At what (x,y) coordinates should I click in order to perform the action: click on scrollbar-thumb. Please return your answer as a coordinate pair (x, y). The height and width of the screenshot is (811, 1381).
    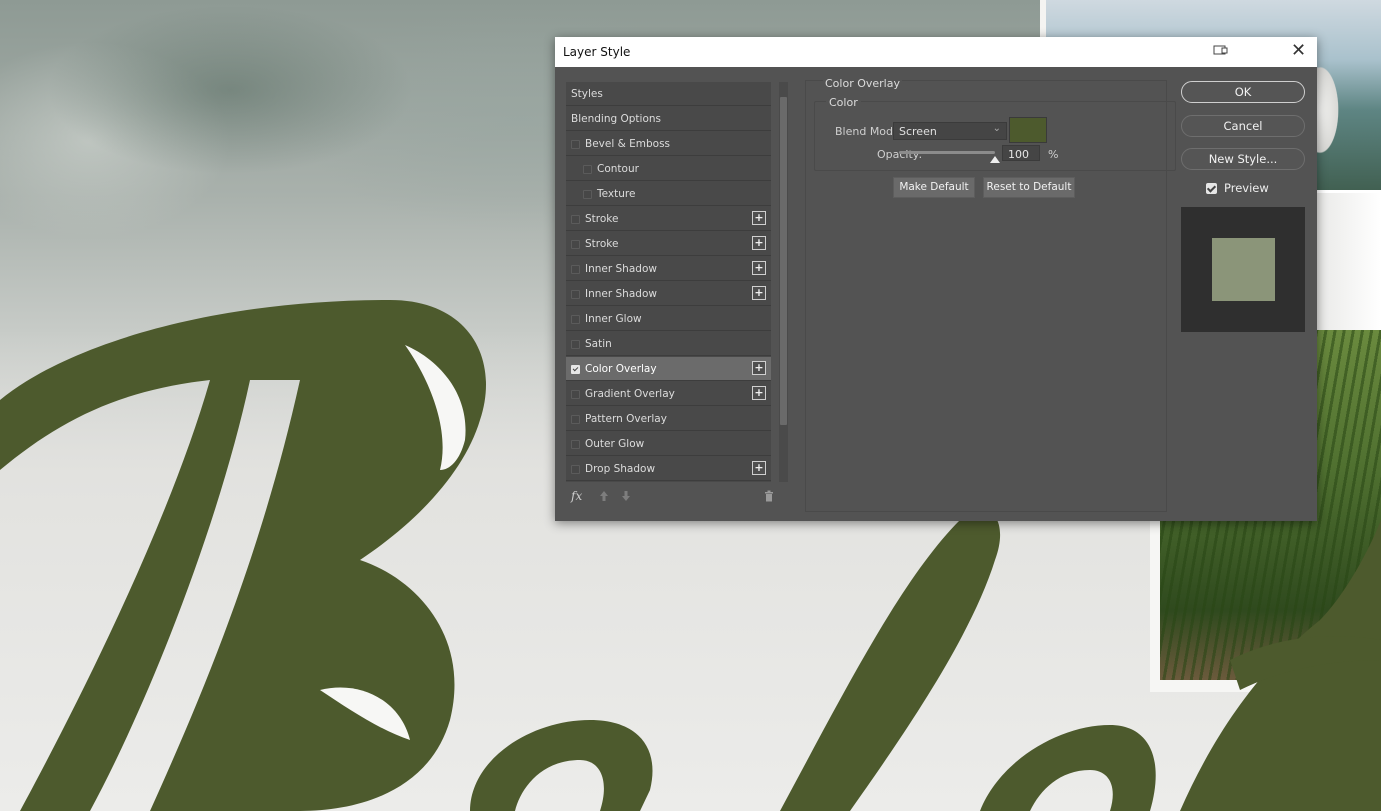
    Looking at the image, I should click on (783, 261).